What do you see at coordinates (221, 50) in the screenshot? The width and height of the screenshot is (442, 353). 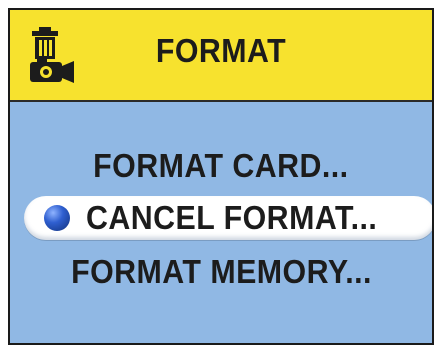 I see `page-title: FORMAT` at bounding box center [221, 50].